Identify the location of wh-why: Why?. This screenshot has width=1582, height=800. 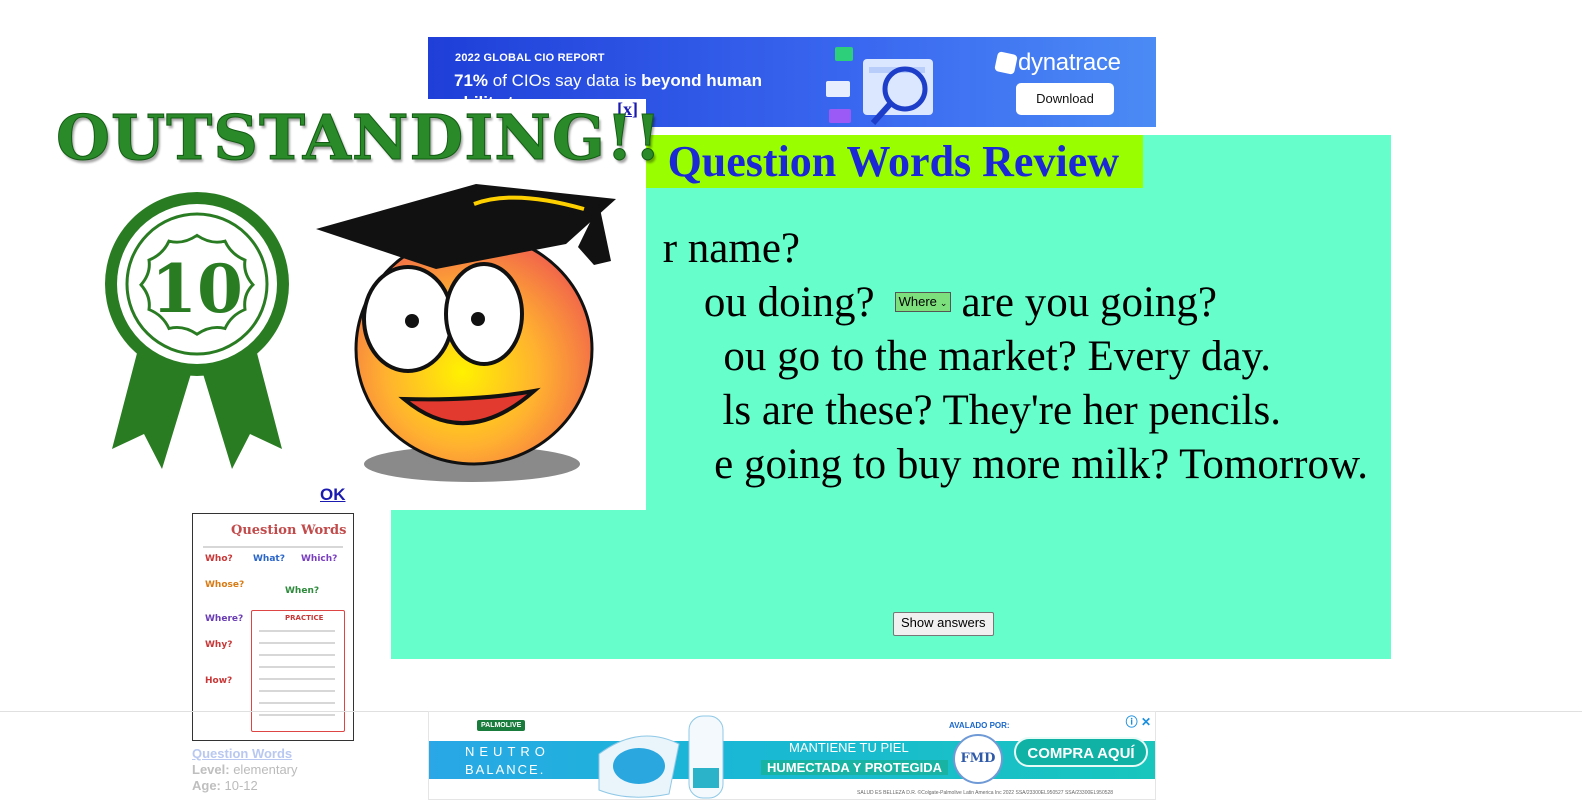
(219, 645).